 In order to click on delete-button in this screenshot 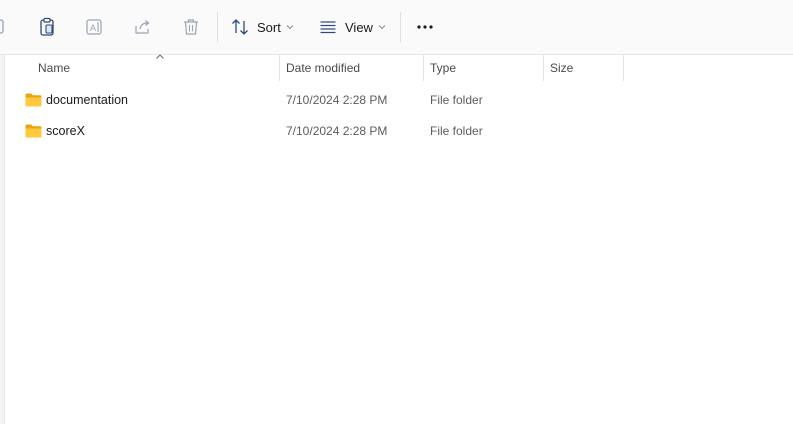, I will do `click(191, 27)`.